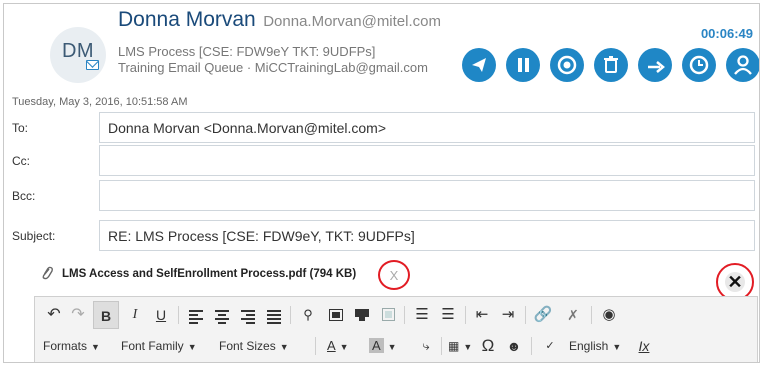  I want to click on underline-button: U, so click(161, 315).